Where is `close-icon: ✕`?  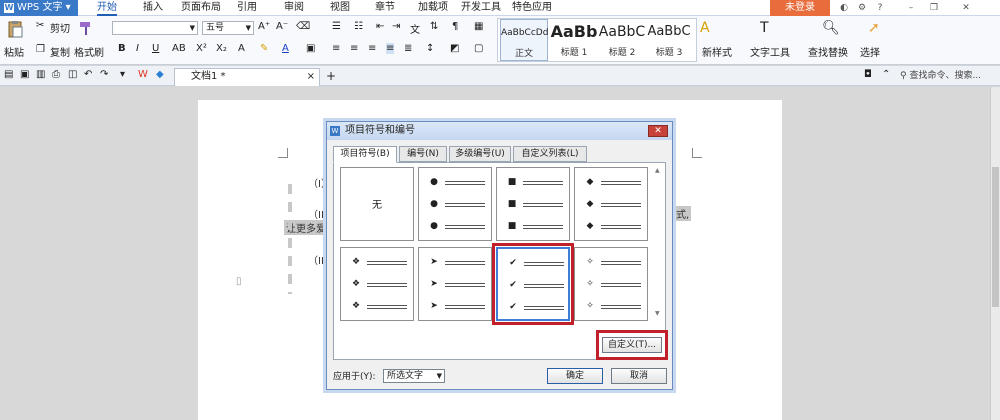 close-icon: ✕ is located at coordinates (966, 8).